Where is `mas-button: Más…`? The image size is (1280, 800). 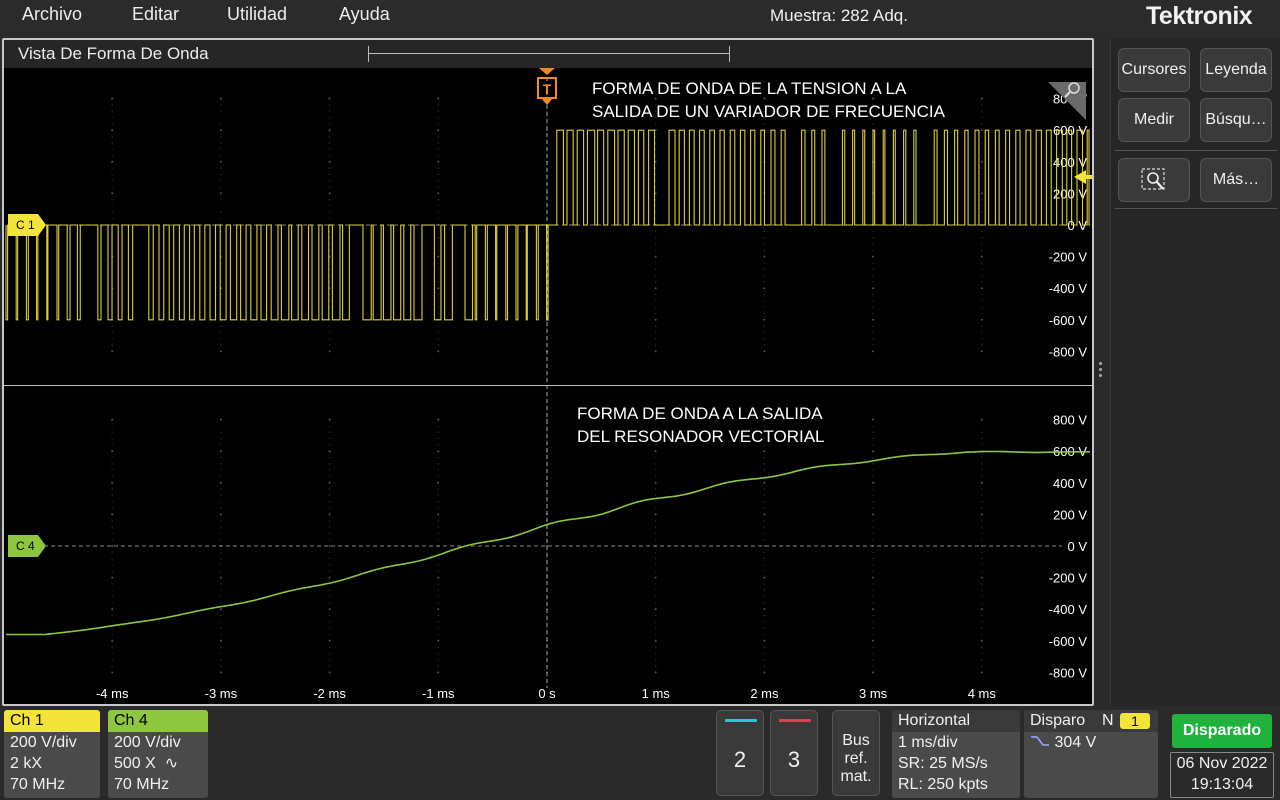
mas-button: Más… is located at coordinates (1236, 180).